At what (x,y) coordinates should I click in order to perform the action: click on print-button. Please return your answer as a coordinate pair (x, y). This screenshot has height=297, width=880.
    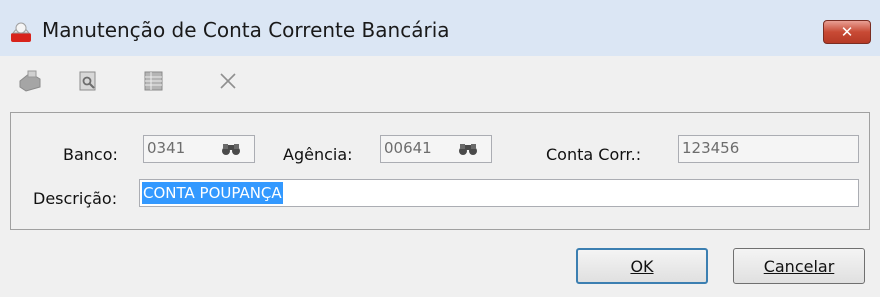
    Looking at the image, I should click on (30, 81).